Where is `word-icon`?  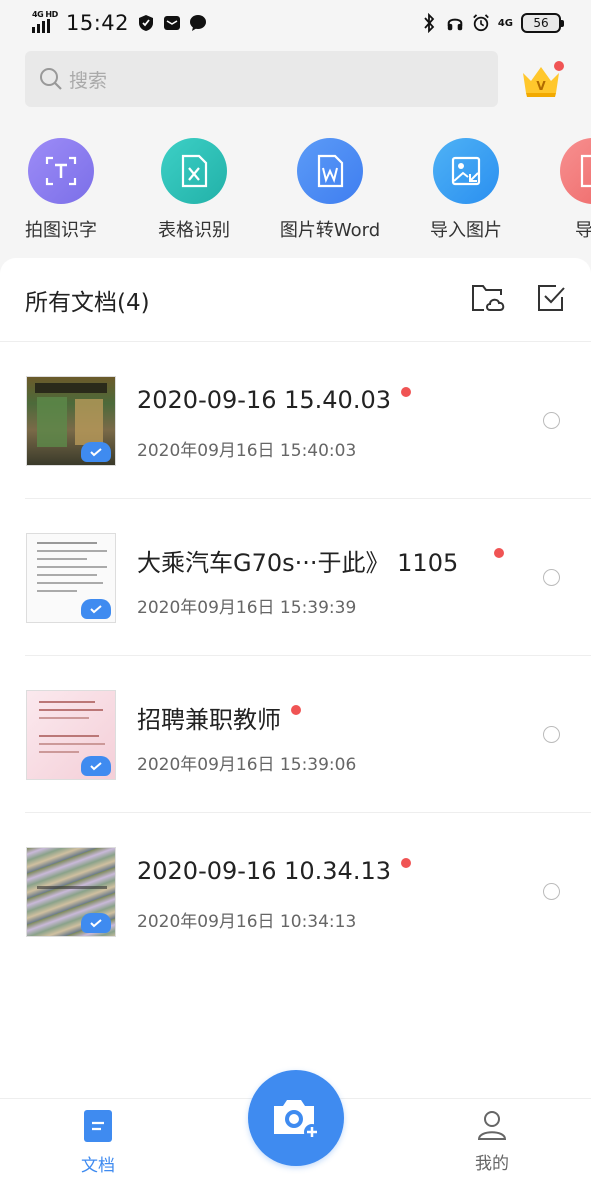 word-icon is located at coordinates (330, 171).